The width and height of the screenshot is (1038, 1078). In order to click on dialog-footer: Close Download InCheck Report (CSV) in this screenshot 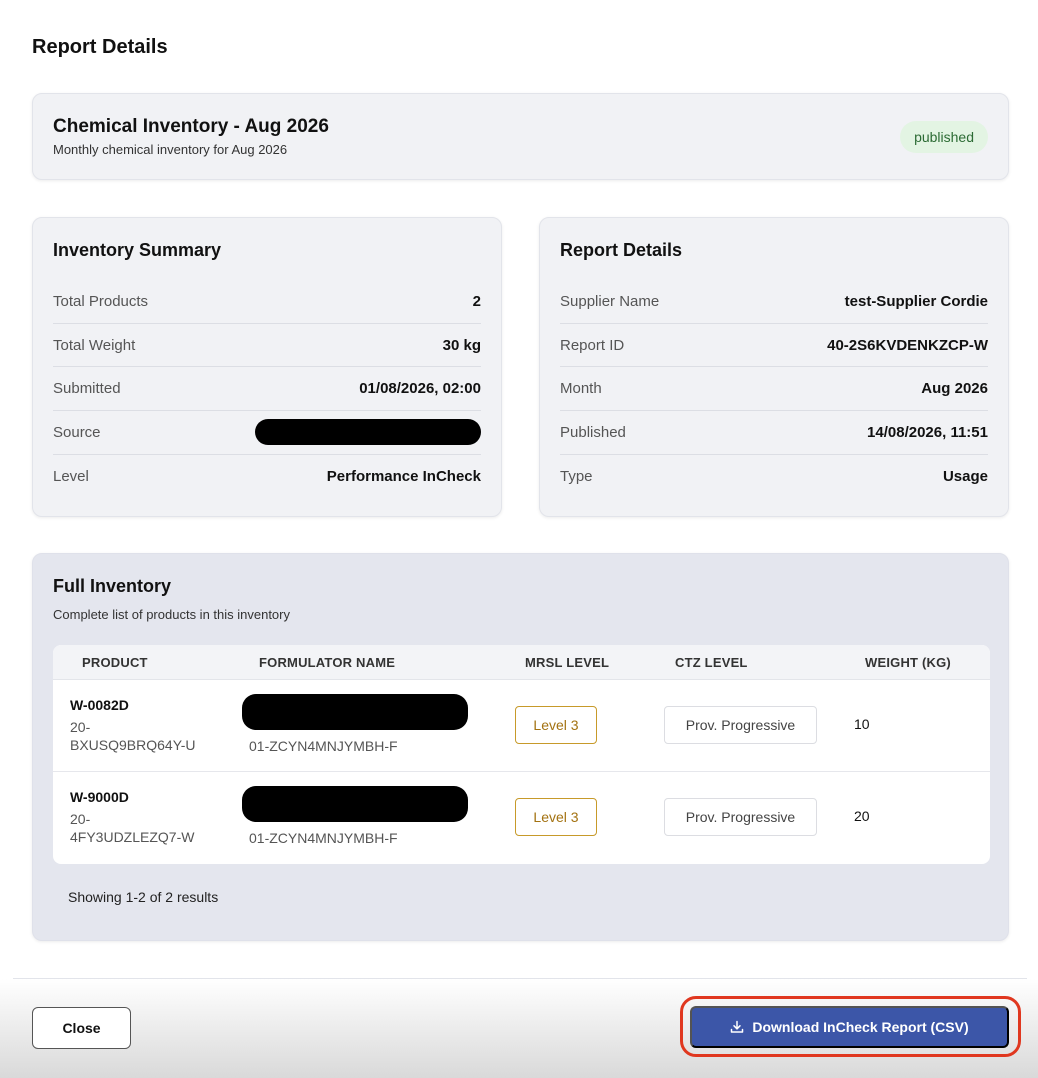, I will do `click(519, 1028)`.